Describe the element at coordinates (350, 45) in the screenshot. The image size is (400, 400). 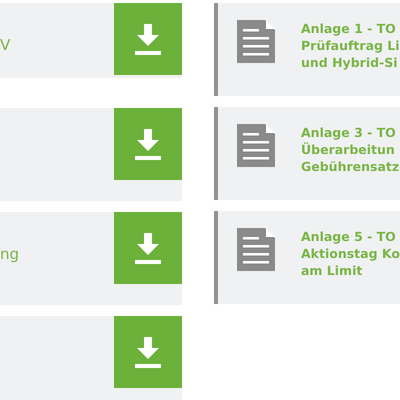
I see `attachment-title: Prüfauftrag Li` at that location.